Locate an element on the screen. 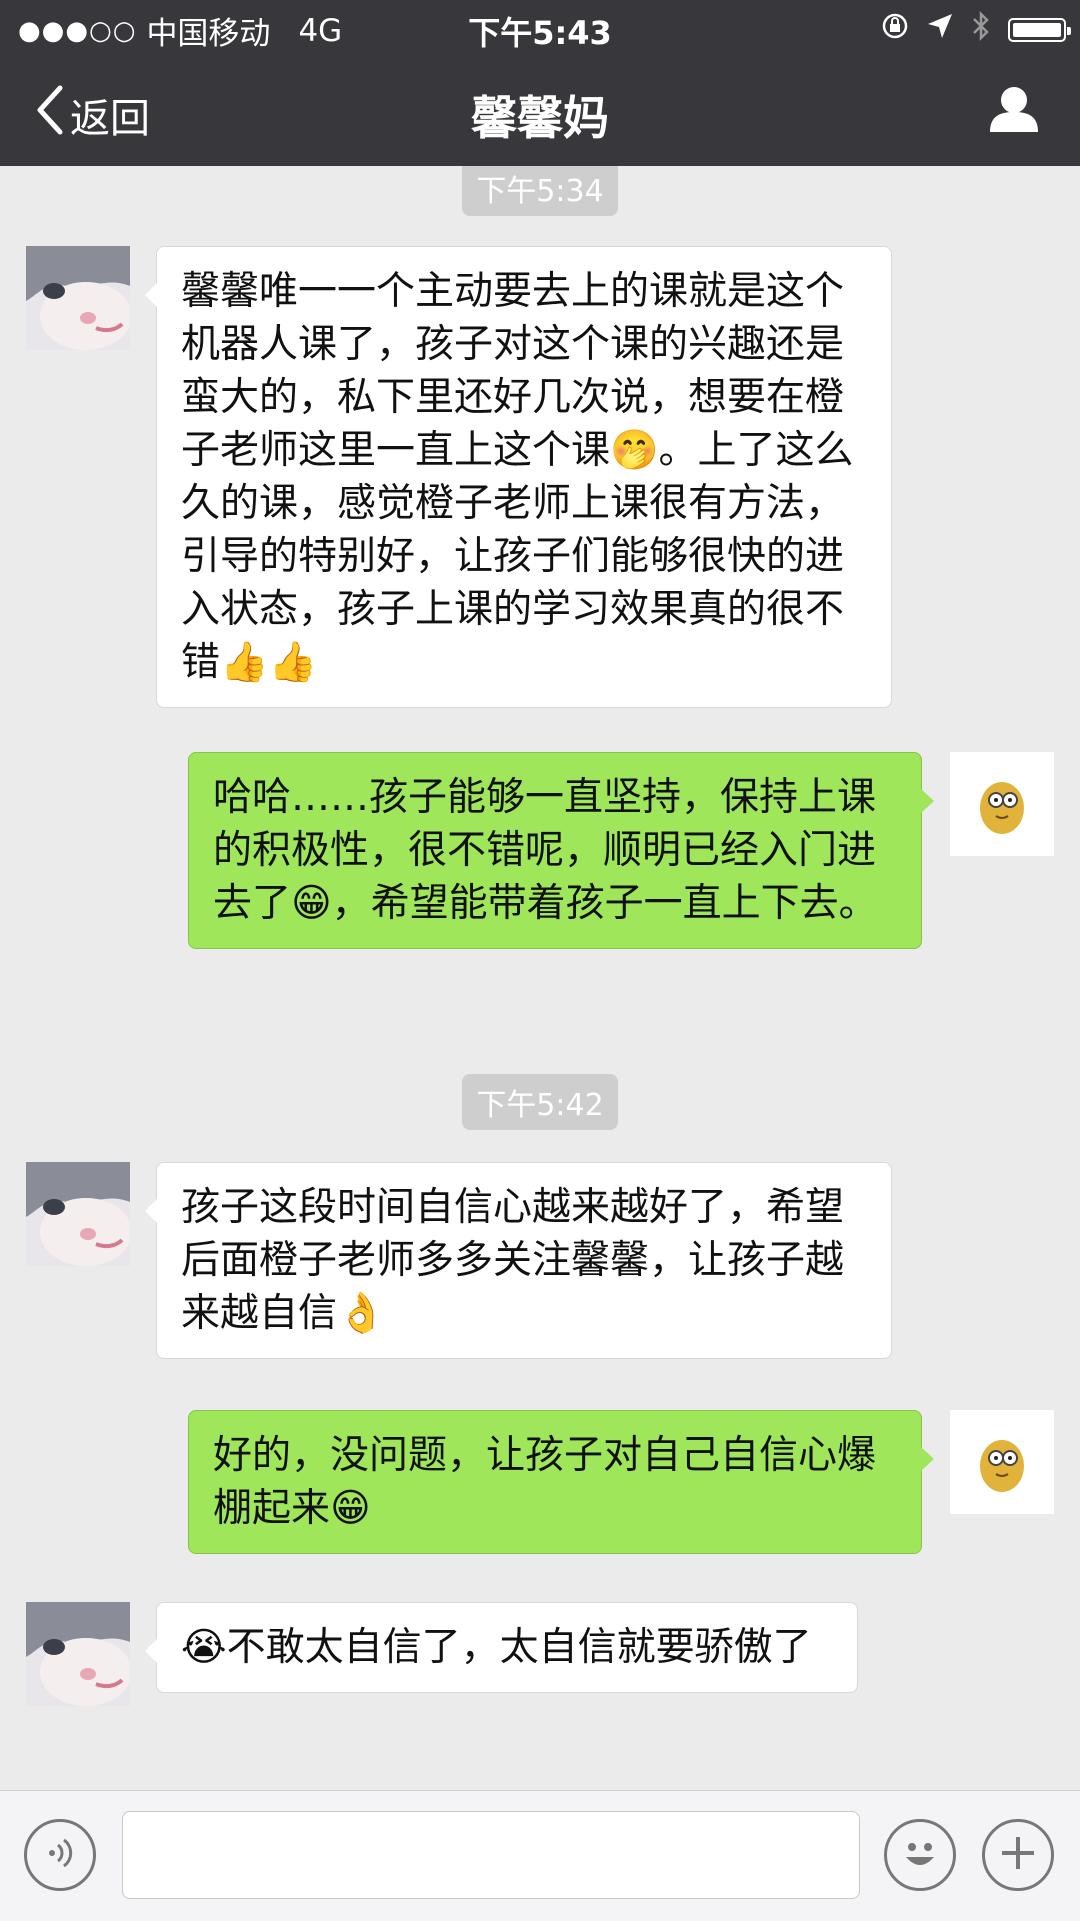  timestamp: 下午5:42 is located at coordinates (540, 1102).